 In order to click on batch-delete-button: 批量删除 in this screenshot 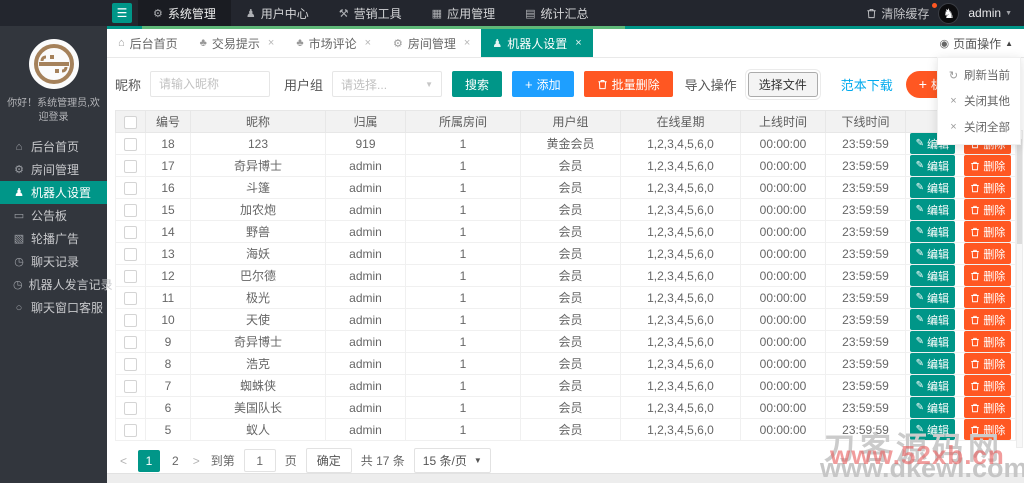, I will do `click(628, 84)`.